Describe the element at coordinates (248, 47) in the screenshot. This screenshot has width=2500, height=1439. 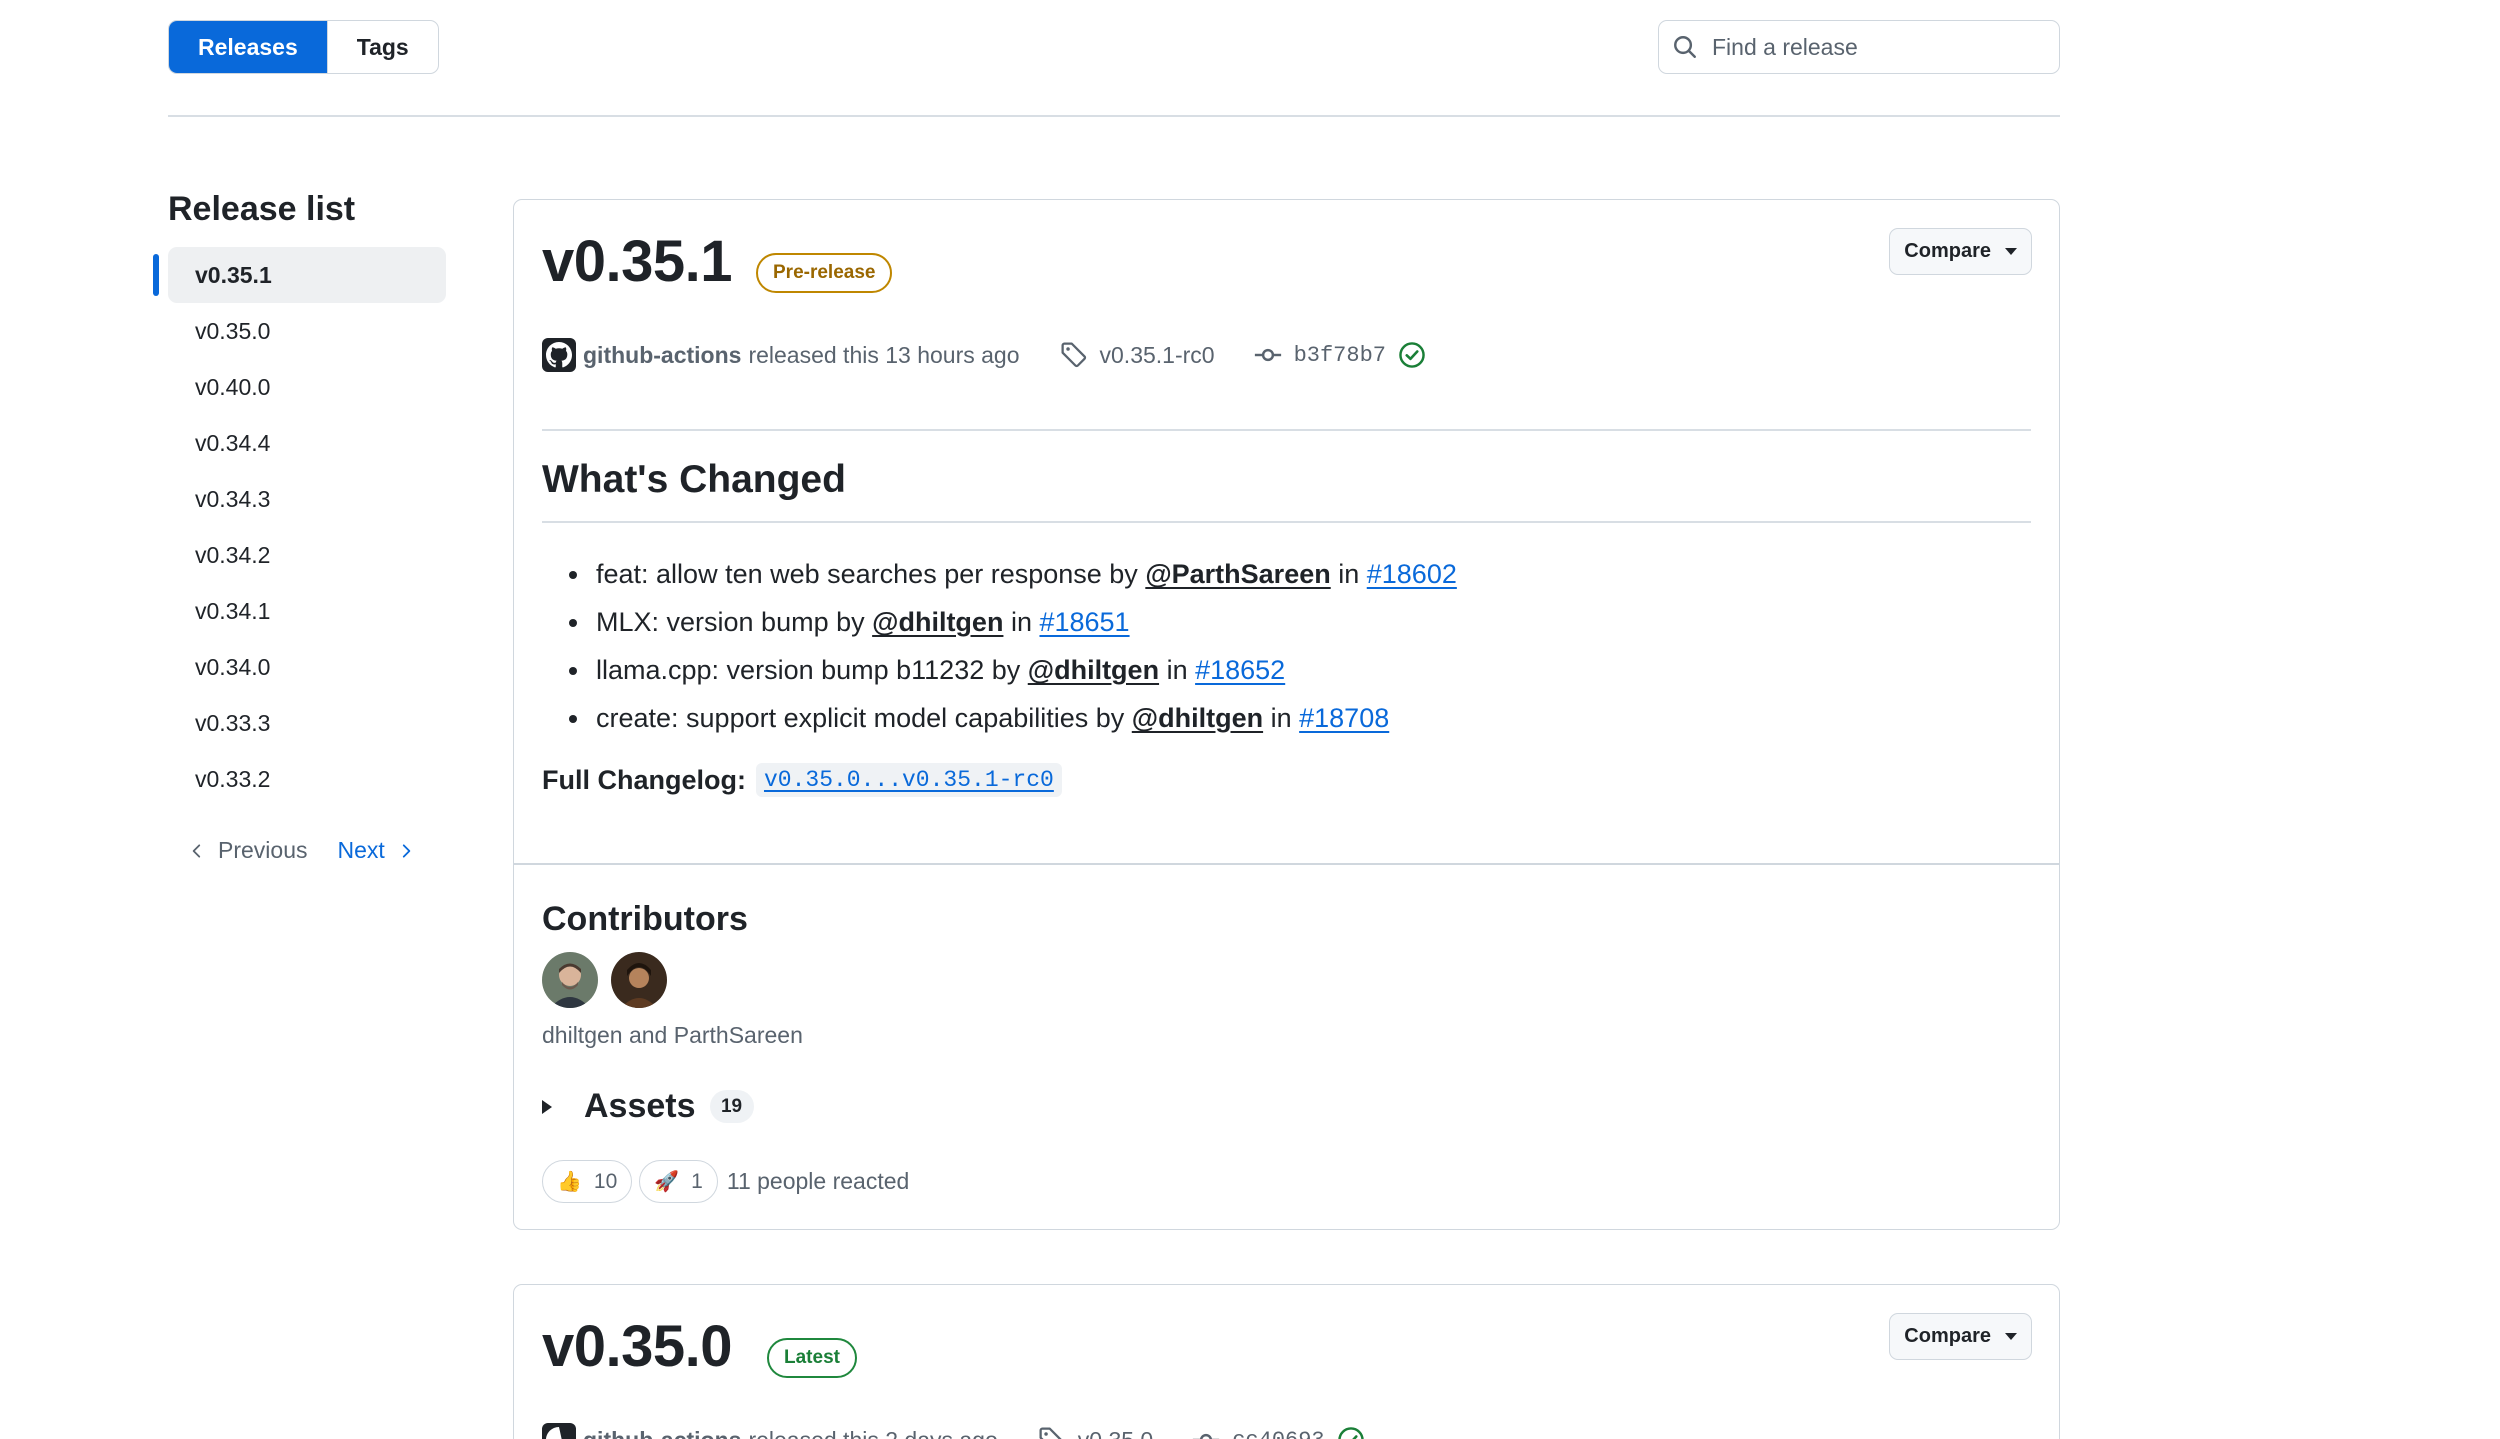
I see `tab-releases: Releases` at that location.